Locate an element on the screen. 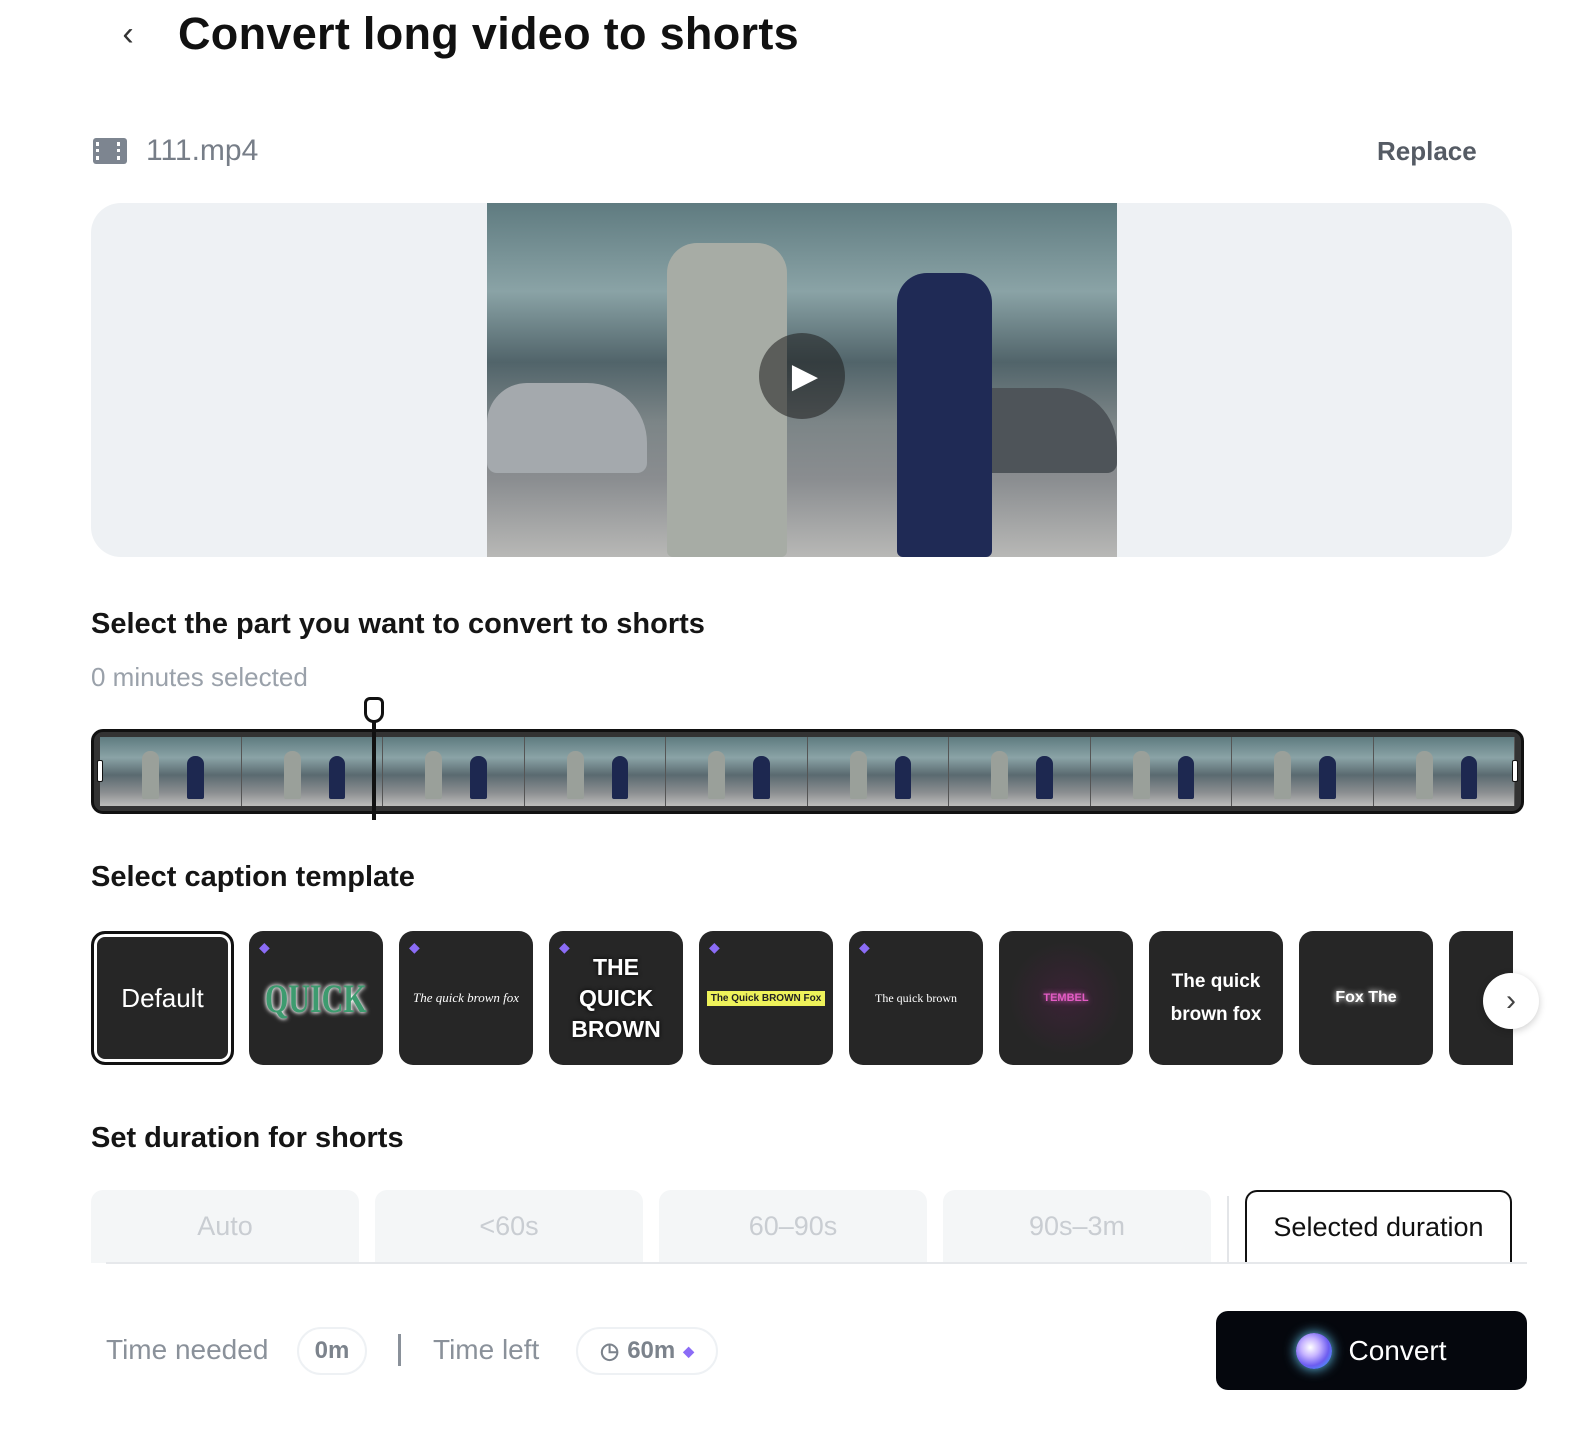 The image size is (1588, 1434). time-left-text: 60m is located at coordinates (651, 1350).